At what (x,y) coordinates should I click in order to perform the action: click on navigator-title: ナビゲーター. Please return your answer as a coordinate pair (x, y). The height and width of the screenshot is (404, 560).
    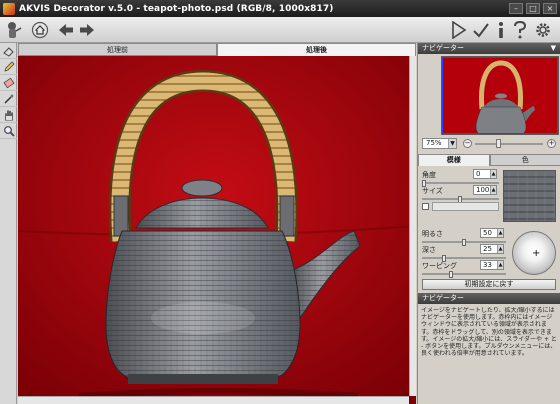
    Looking at the image, I should click on (443, 48).